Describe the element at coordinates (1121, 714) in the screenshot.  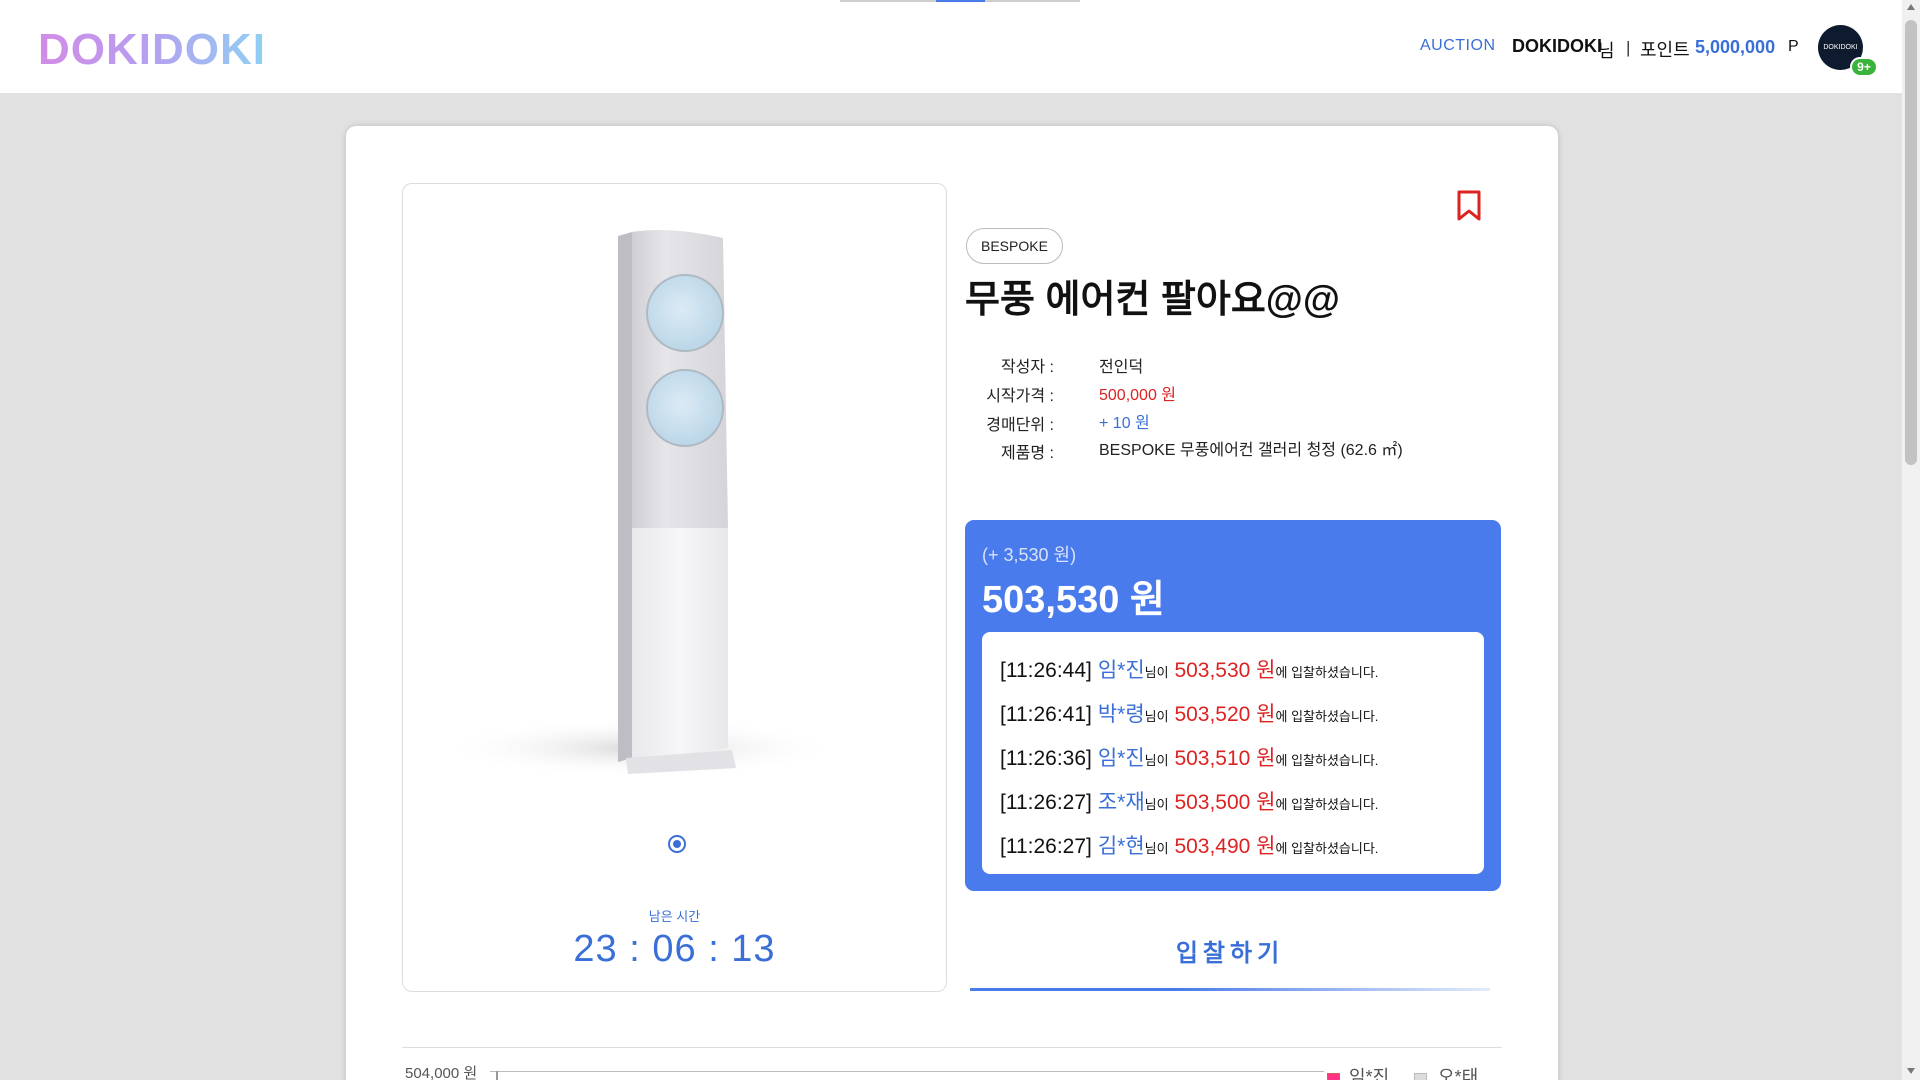
I see `bidder-name: 박*령` at that location.